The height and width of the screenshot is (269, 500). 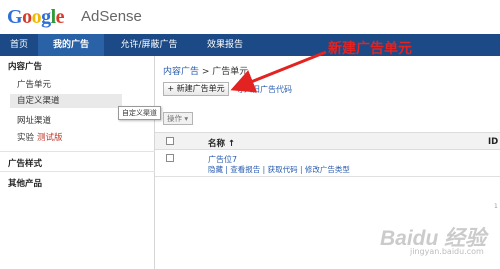 I want to click on id-cell-fragment: 1, so click(x=496, y=206).